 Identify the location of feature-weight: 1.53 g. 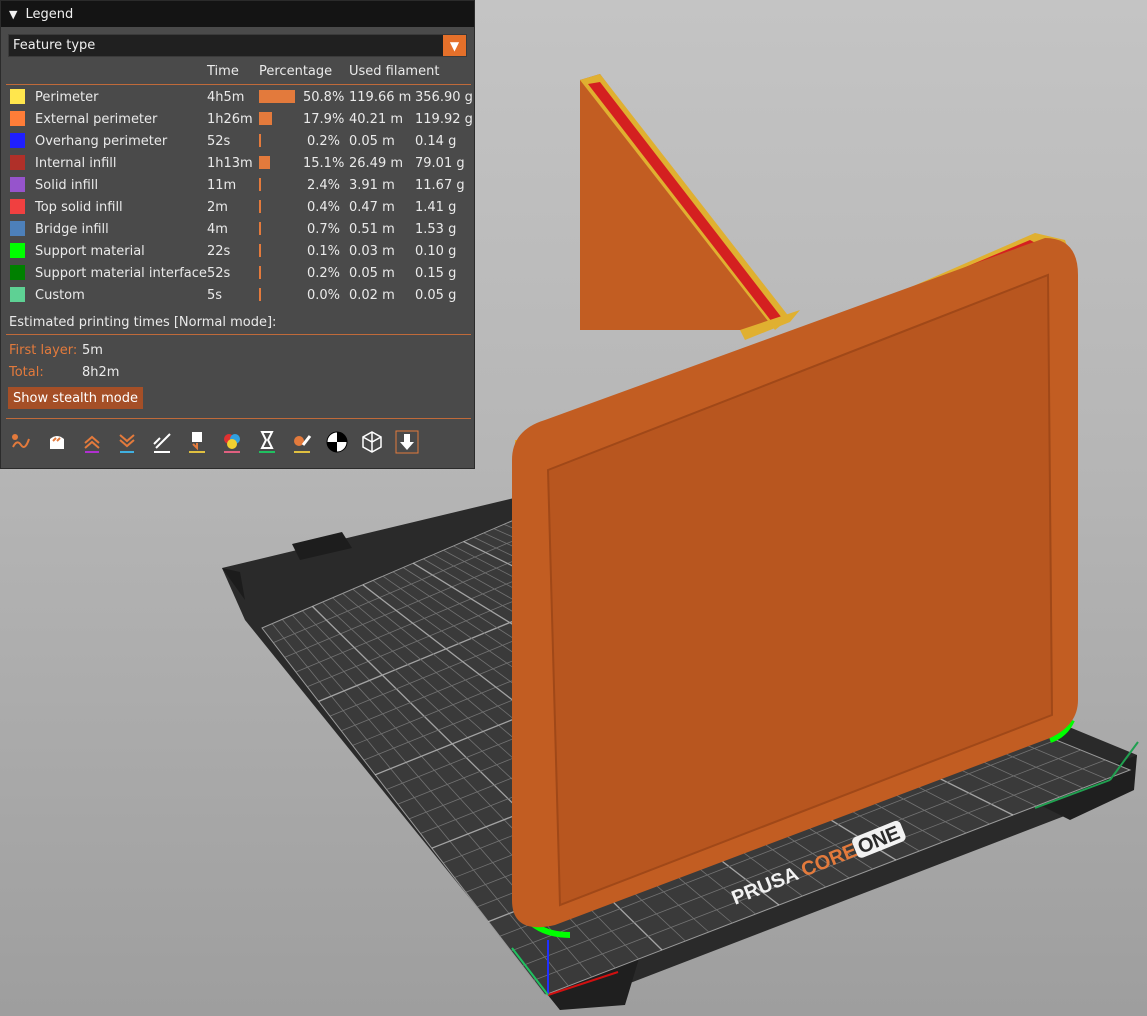
(436, 229).